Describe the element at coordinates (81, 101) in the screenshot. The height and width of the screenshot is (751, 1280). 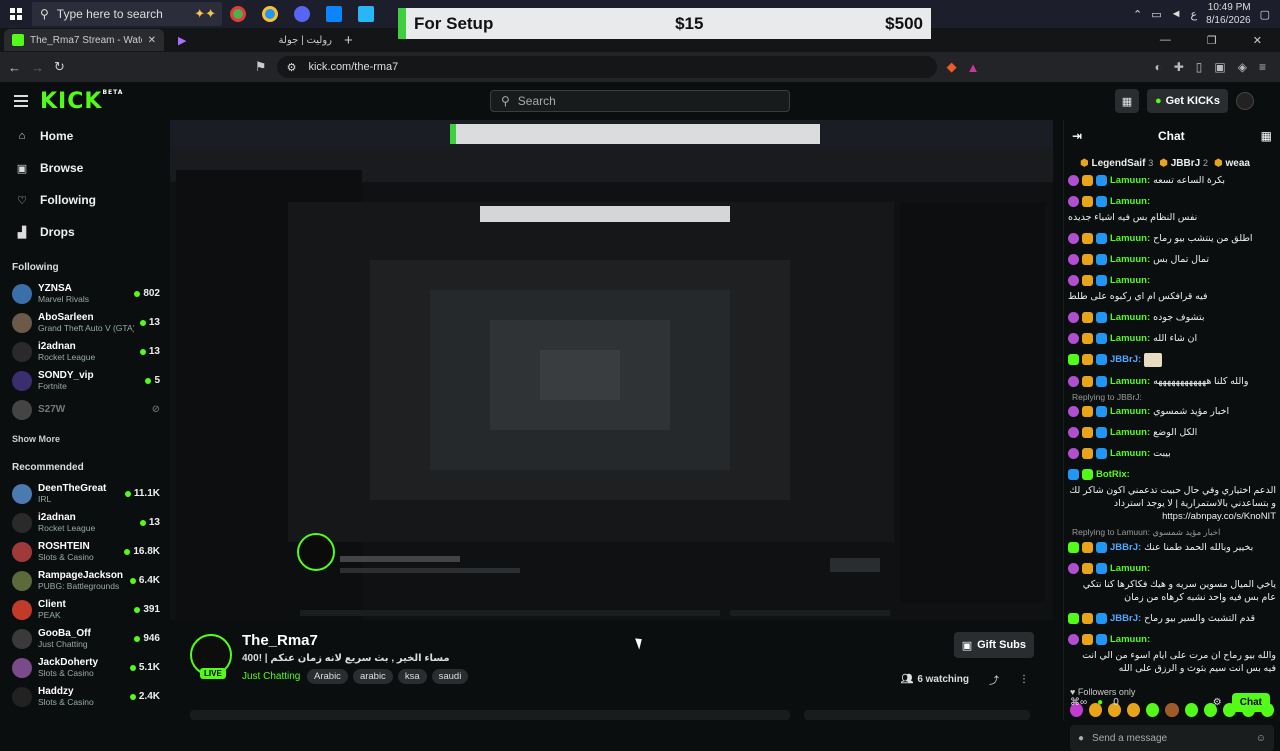
I see `kick-logo: KICKBETA` at that location.